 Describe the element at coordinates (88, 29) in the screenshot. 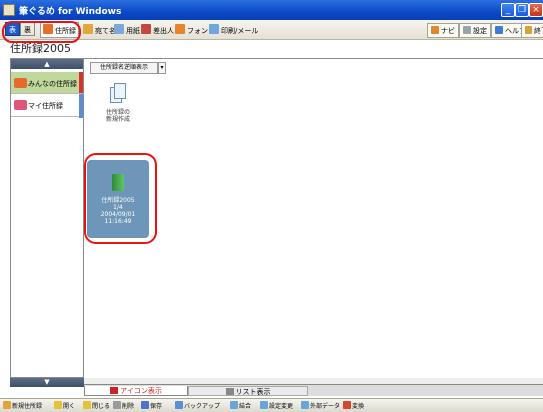

I see `envelope-icon` at that location.